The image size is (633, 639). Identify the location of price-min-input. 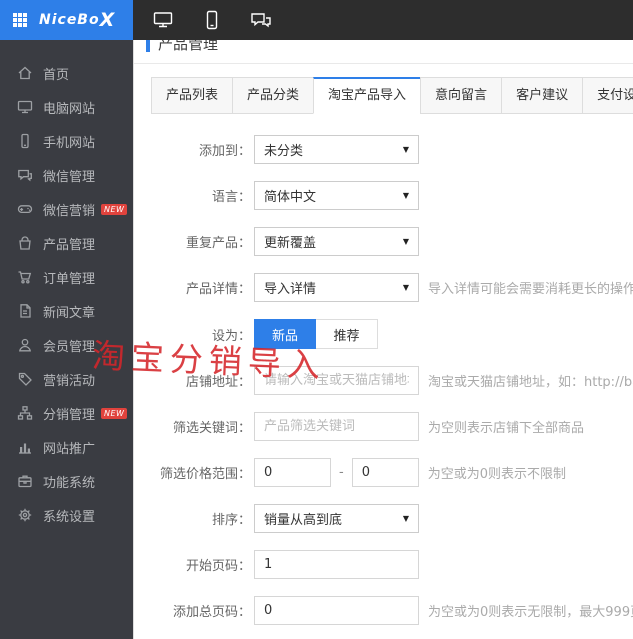
(292, 472).